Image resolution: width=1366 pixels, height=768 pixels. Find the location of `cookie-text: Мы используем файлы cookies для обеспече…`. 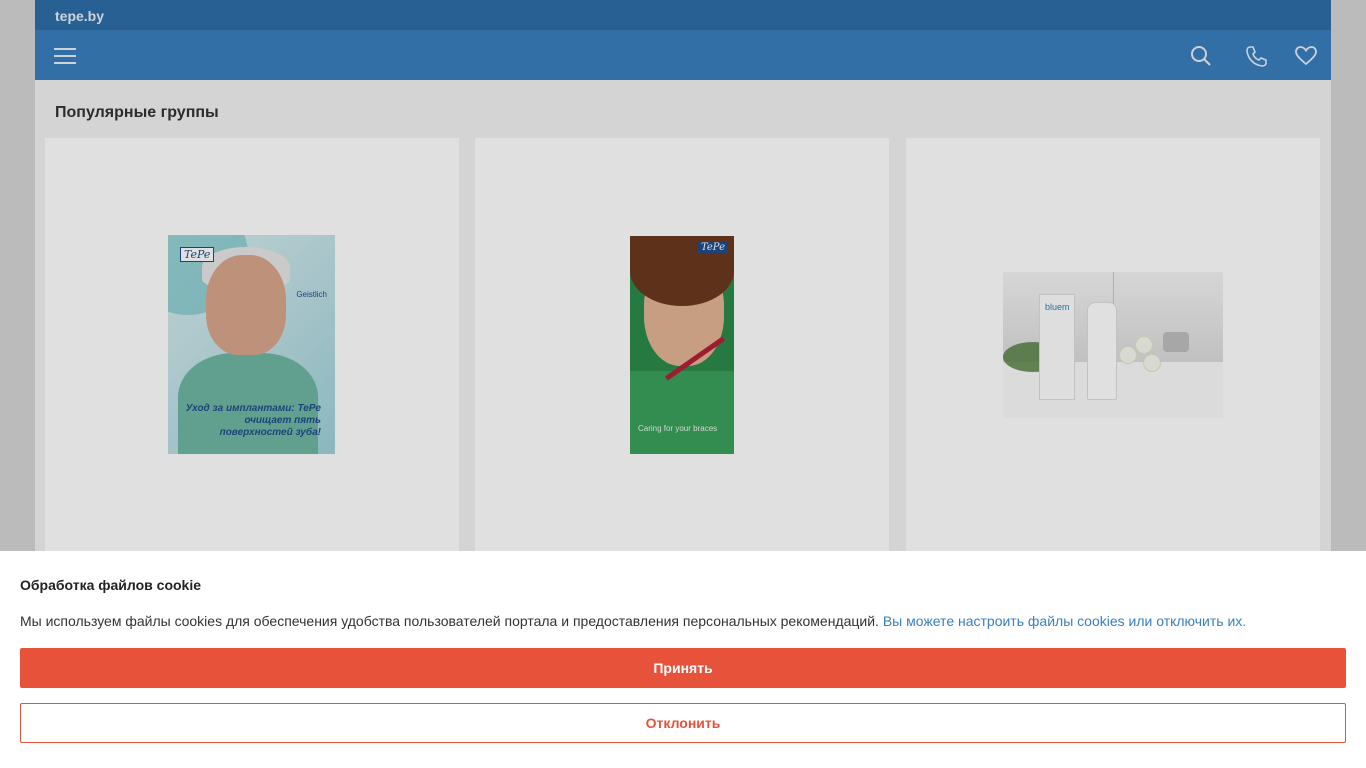

cookie-text: Мы используем файлы cookies для обеспече… is located at coordinates (633, 621).